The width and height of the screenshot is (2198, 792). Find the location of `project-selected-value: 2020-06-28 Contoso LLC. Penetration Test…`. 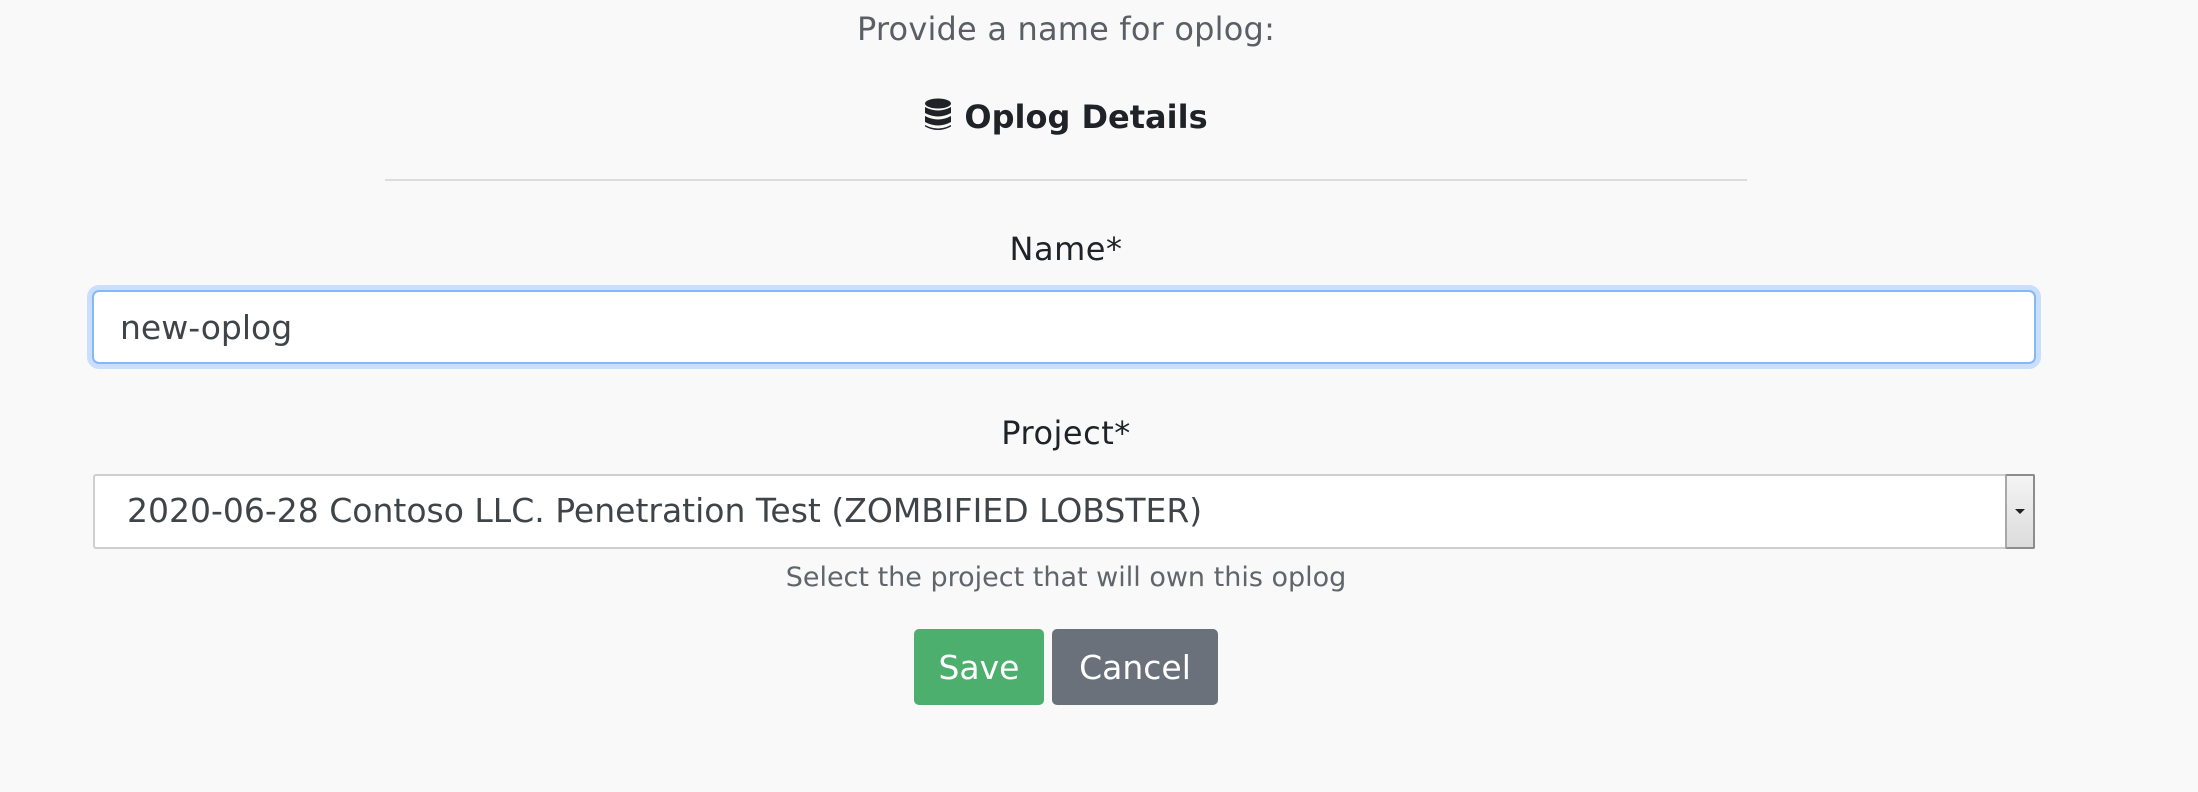

project-selected-value: 2020-06-28 Contoso LLC. Penetration Test… is located at coordinates (665, 510).